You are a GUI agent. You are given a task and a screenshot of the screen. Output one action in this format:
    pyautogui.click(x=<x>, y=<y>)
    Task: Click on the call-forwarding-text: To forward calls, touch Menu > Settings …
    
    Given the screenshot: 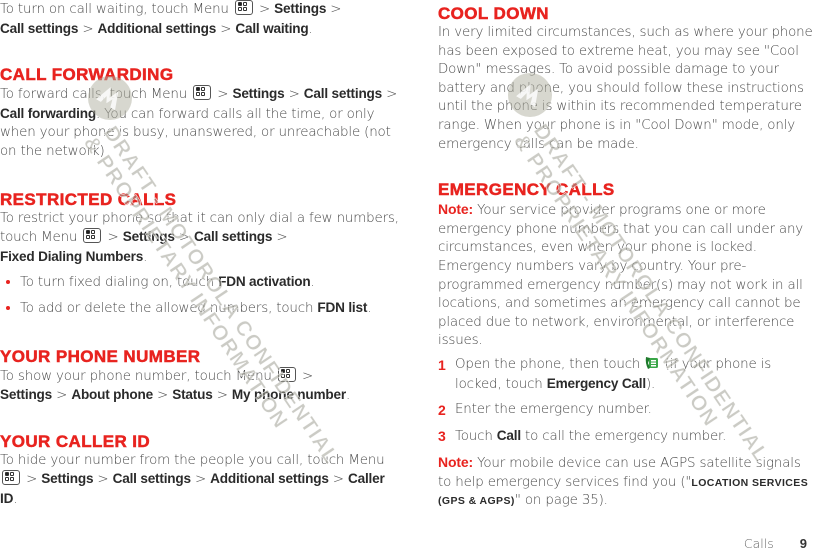 What is the action you would take?
    pyautogui.click(x=199, y=122)
    